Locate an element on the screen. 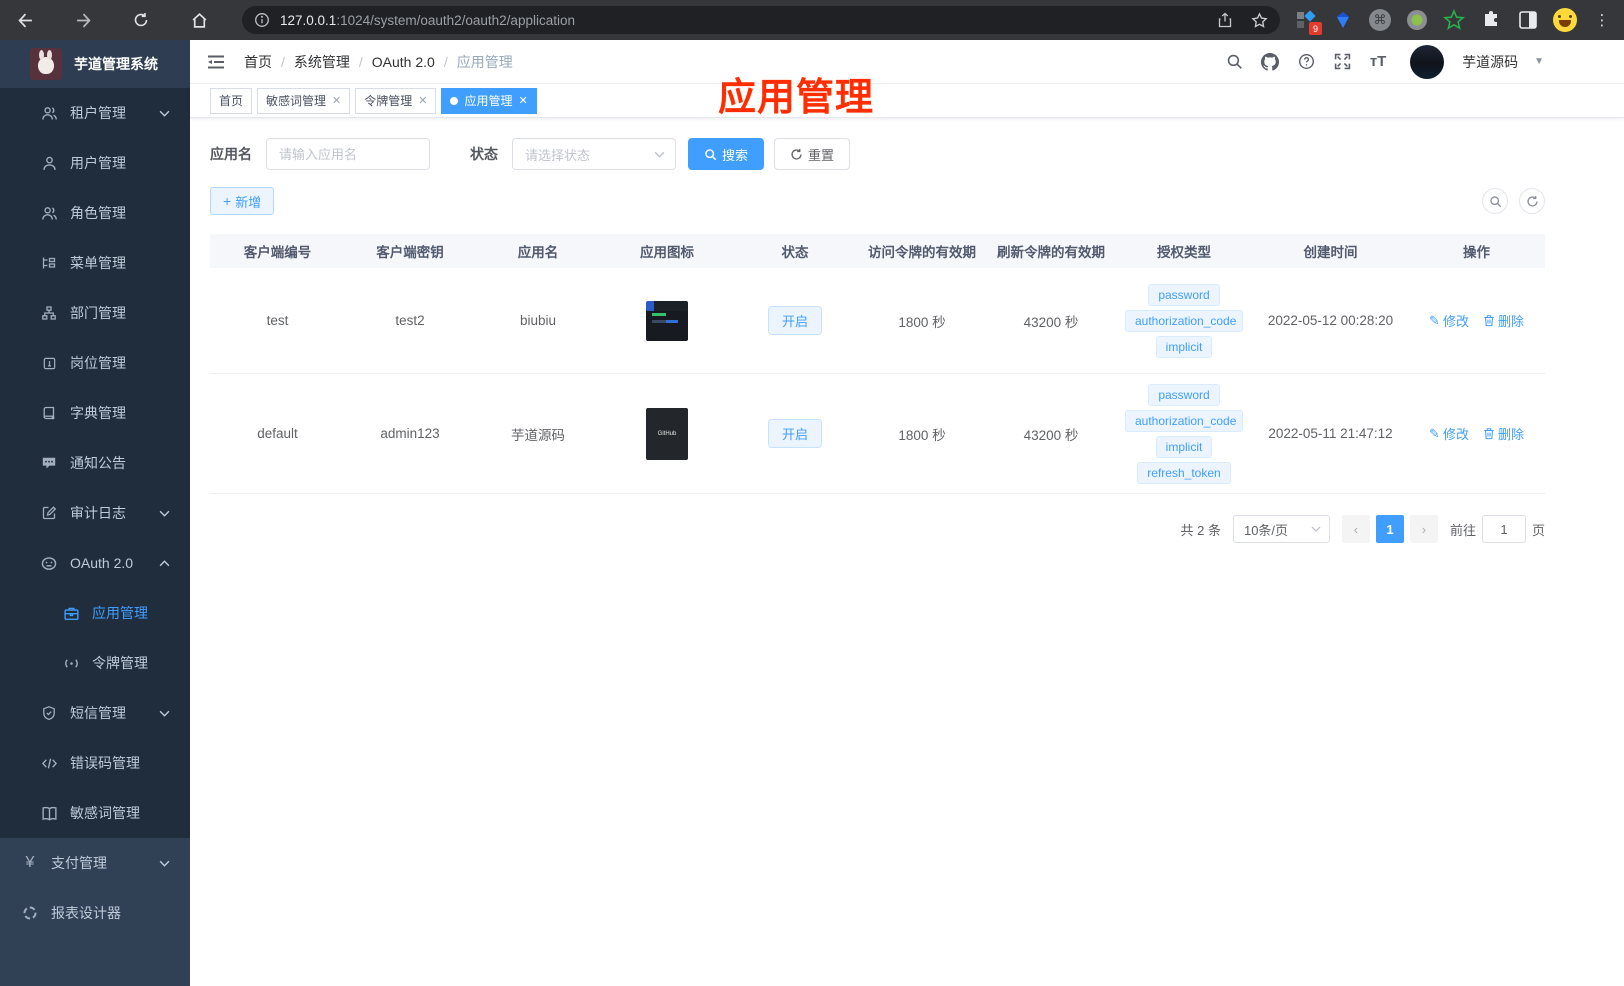  sidebar-item-audit-log: 审计日志 is located at coordinates (95, 513).